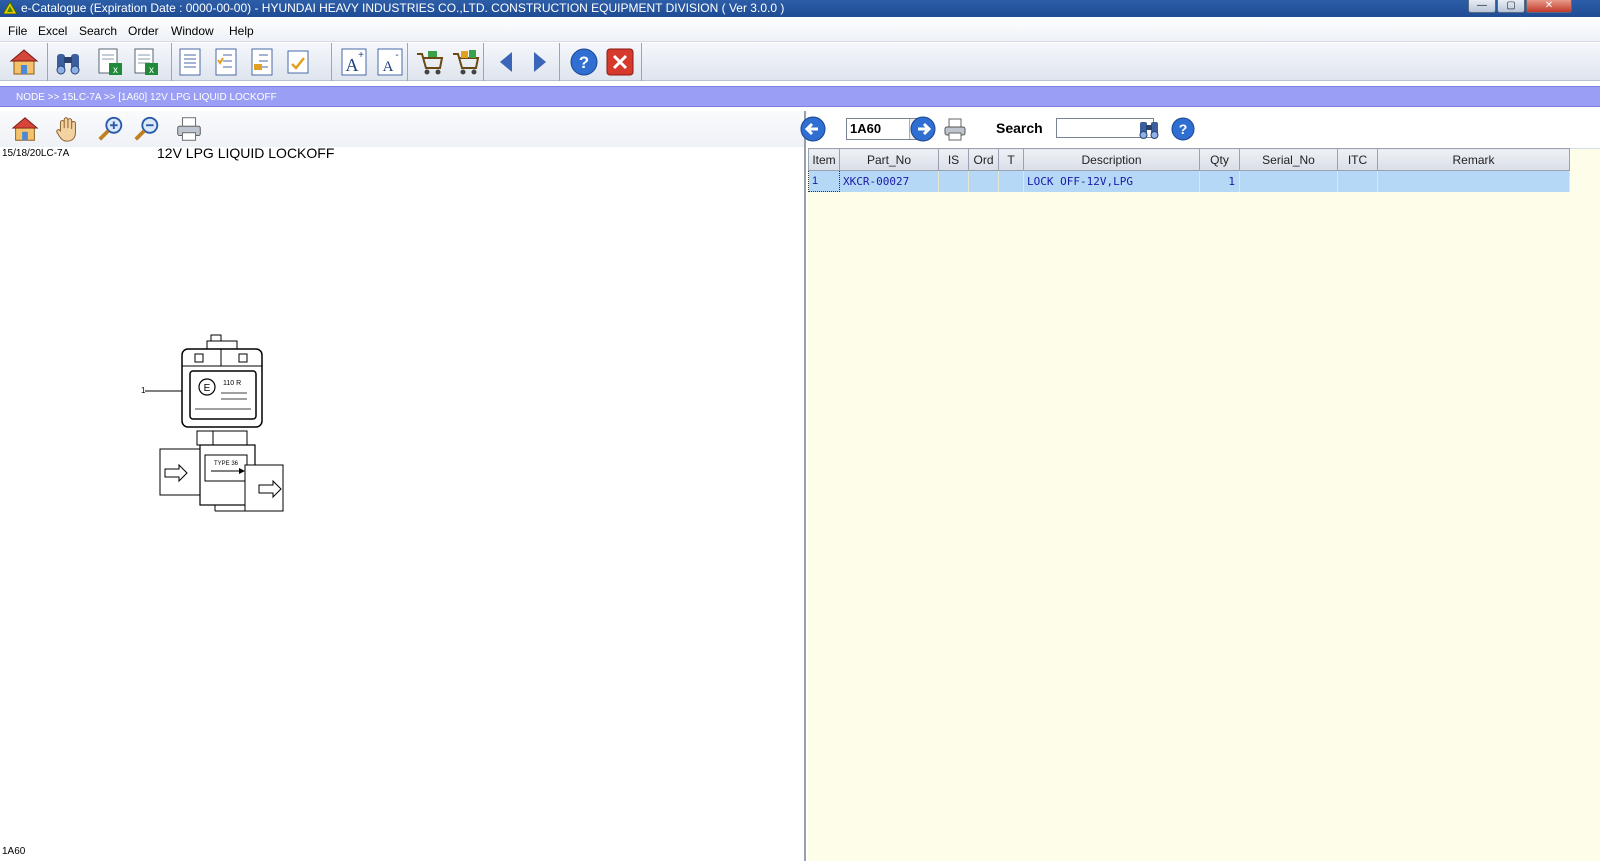  I want to click on document-list-2-button, so click(262, 62).